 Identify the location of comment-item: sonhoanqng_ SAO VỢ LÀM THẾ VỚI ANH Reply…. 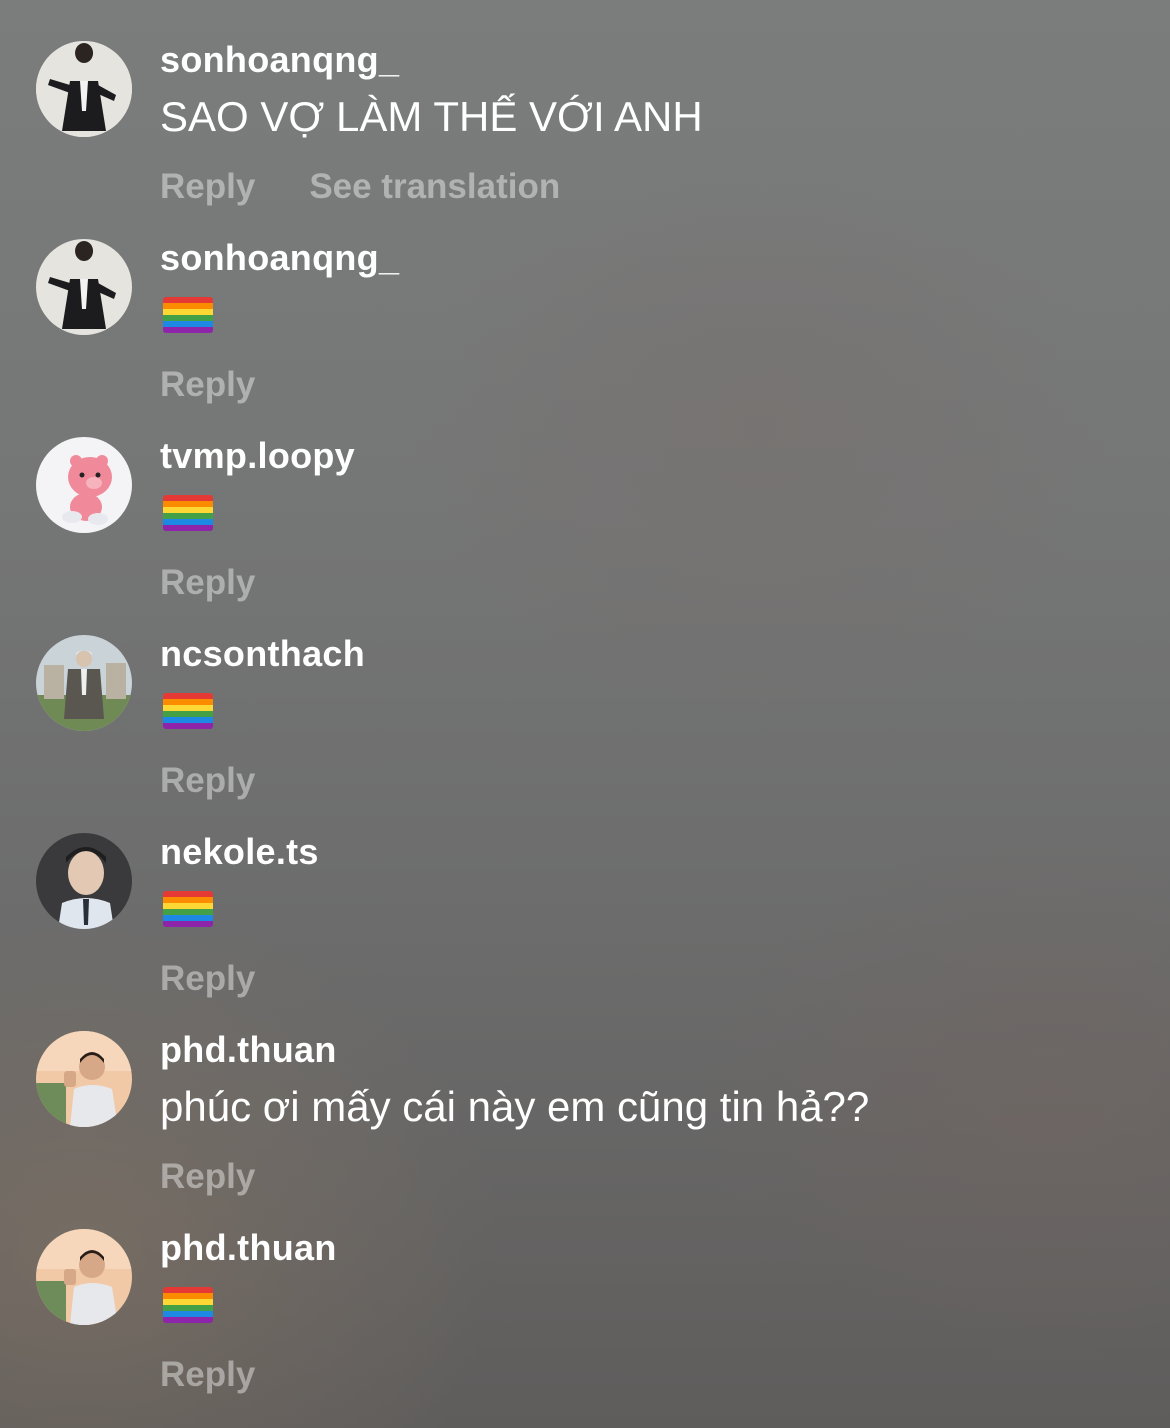
(585, 139).